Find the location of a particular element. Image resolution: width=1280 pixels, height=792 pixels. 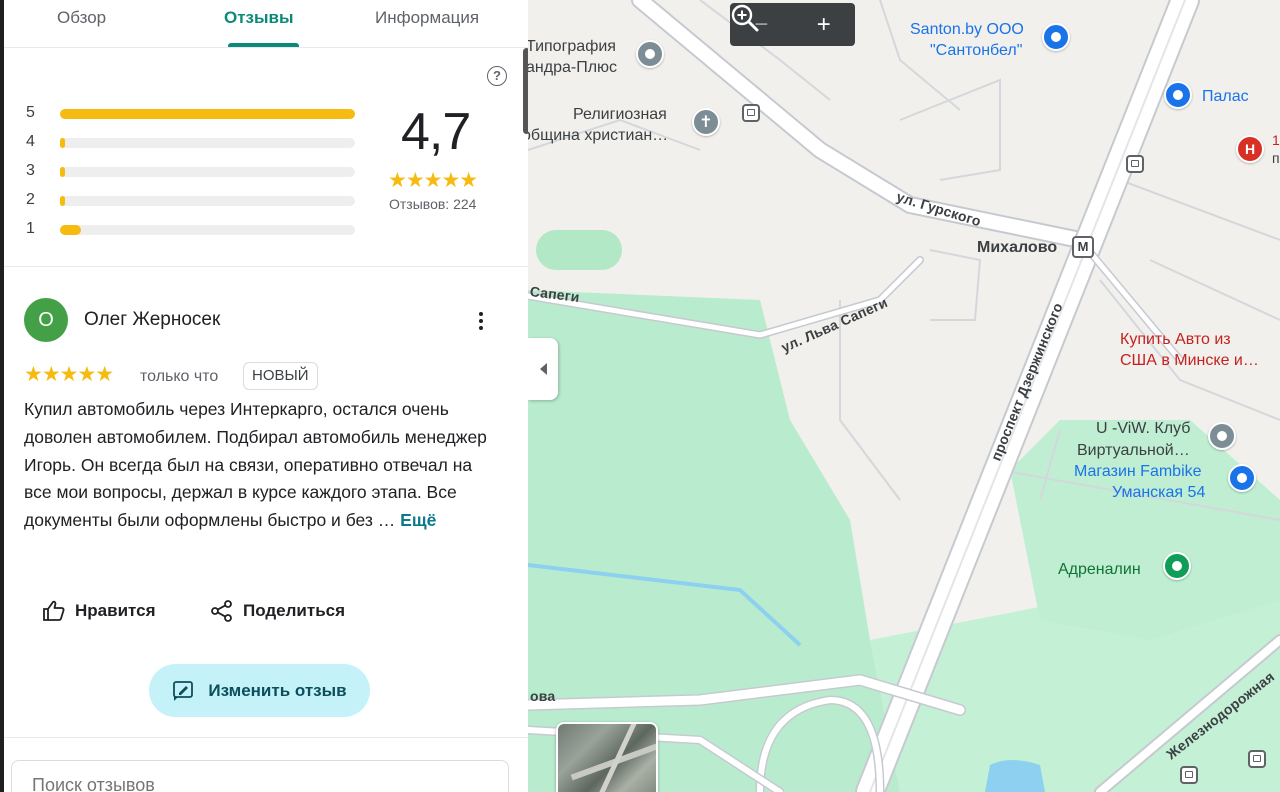

rating-row-3: 3 is located at coordinates (196, 172).